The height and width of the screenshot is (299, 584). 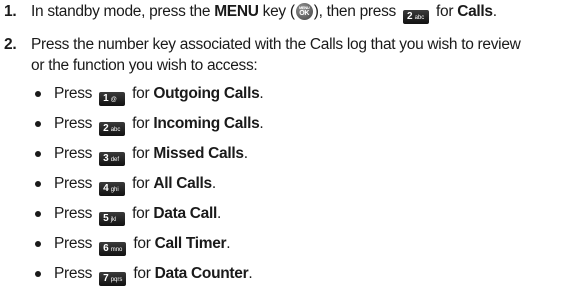 What do you see at coordinates (10, 44) in the screenshot?
I see `step-number: 2.` at bounding box center [10, 44].